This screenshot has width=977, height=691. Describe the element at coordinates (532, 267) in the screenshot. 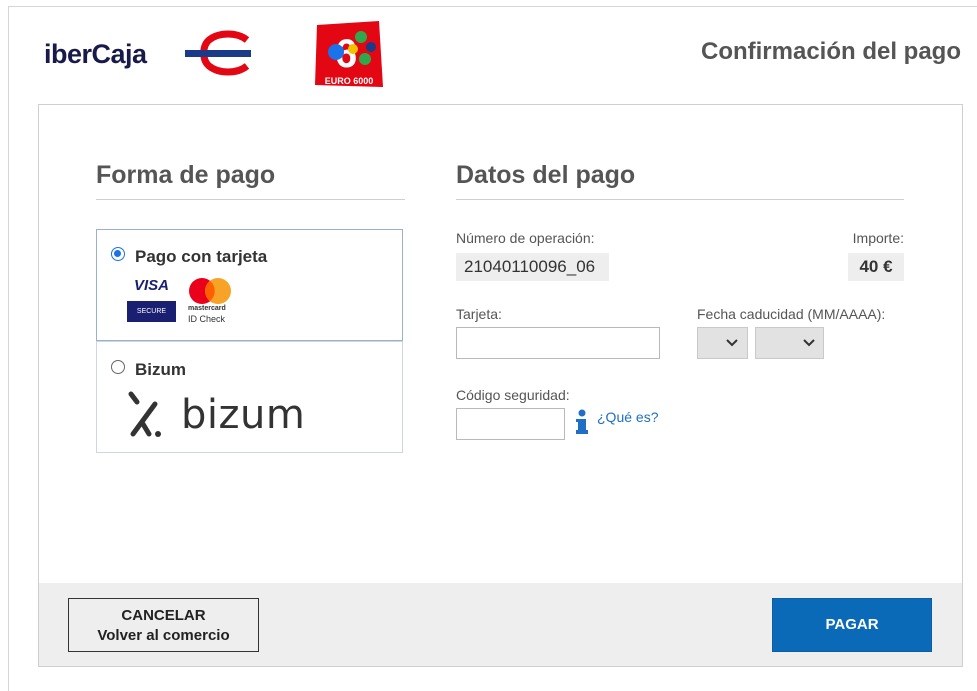

I see `operation-number-value: 21040110096_06` at that location.